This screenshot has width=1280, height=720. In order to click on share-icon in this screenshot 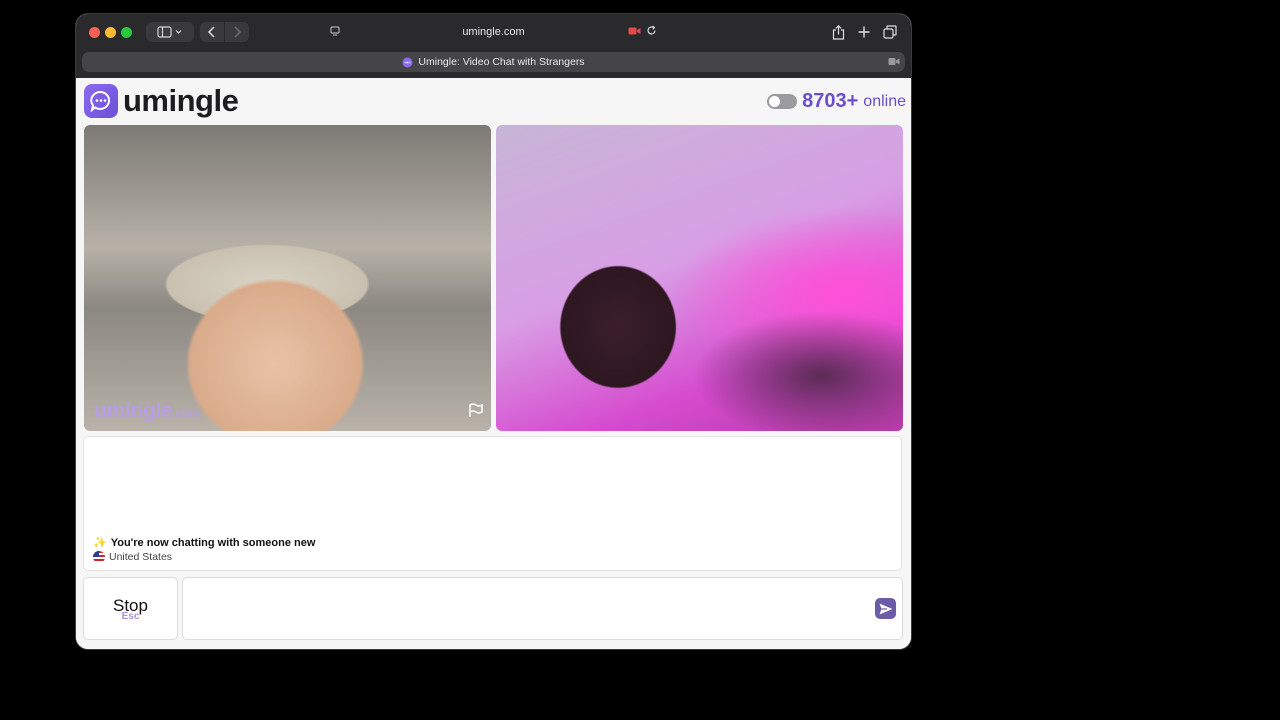, I will do `click(838, 32)`.